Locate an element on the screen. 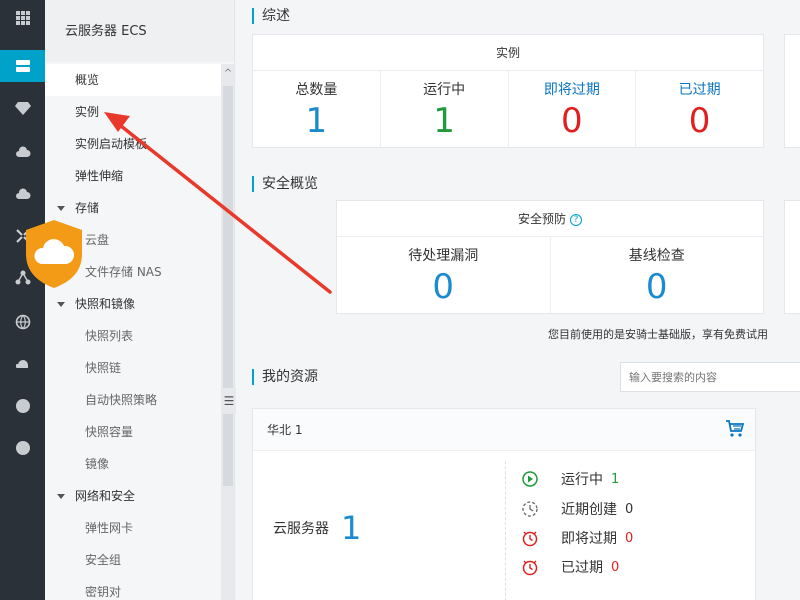 This screenshot has width=800, height=600. instance-expiring: 即将过期 0 is located at coordinates (573, 109).